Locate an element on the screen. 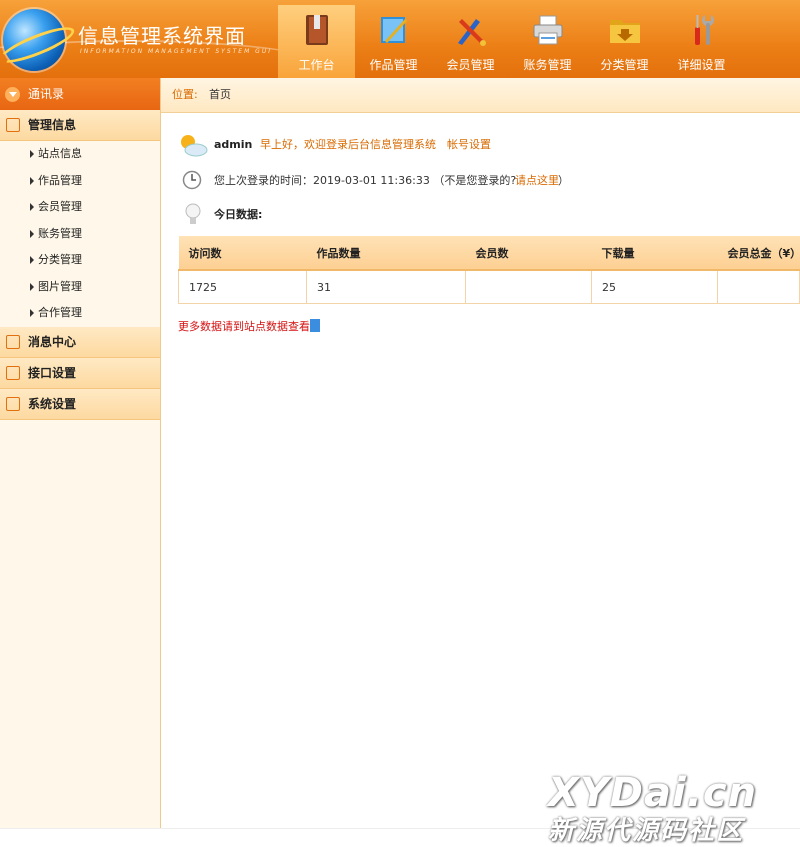 This screenshot has width=800, height=847. today-data-label: 今日数据: is located at coordinates (238, 214).